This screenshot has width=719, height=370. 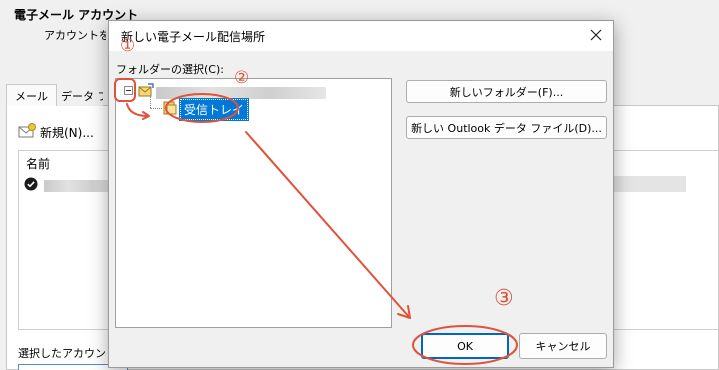 I want to click on selected-account-label: 選択したアカウント, so click(x=65, y=353).